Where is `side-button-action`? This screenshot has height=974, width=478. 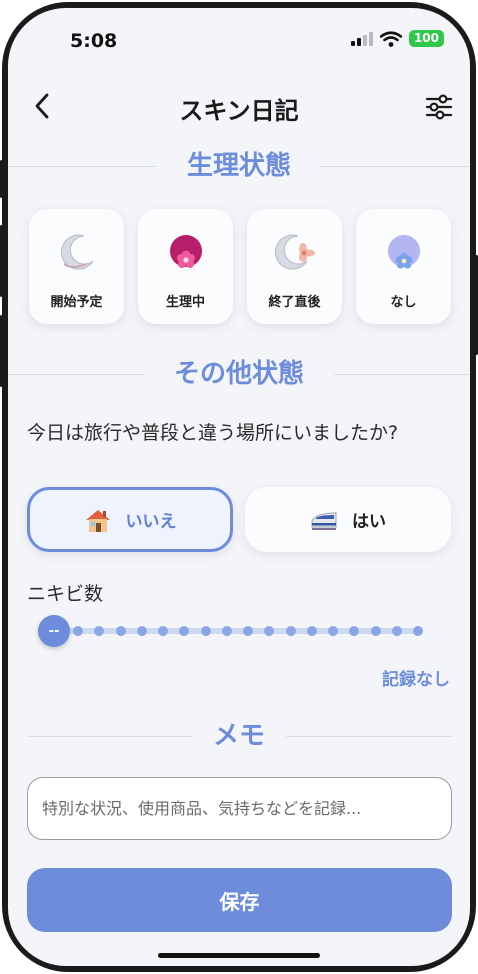
side-button-action is located at coordinates (1, 179).